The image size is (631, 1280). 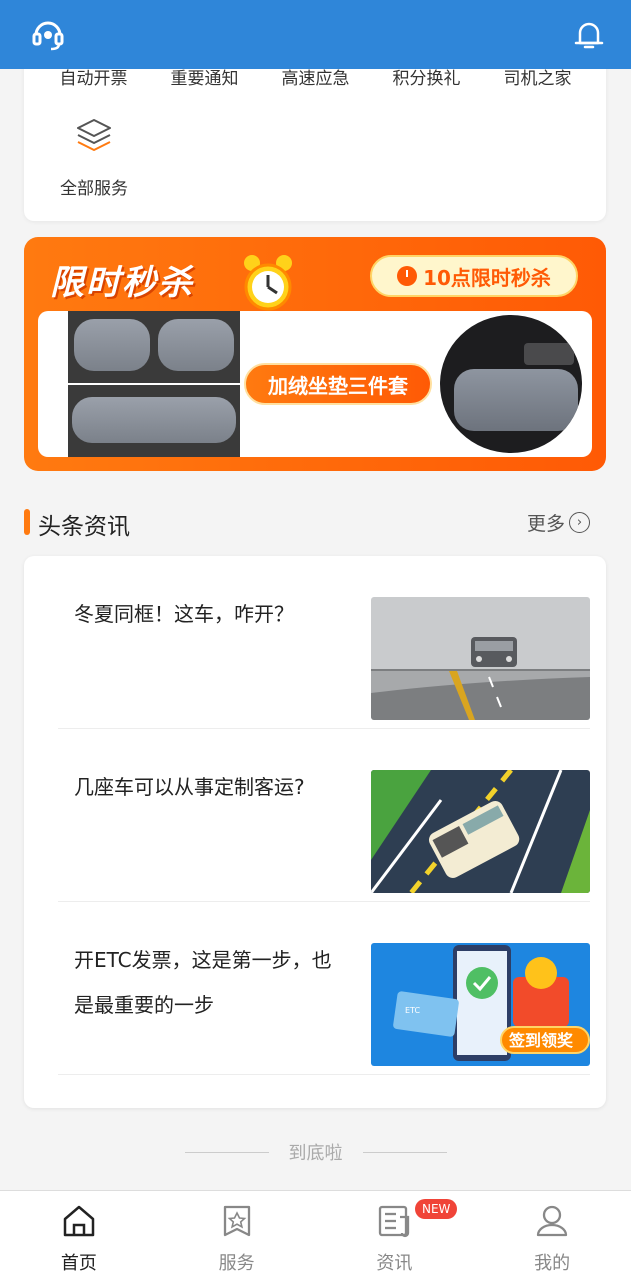 I want to click on banner-product-panel: 加绒坐垫三件套, so click(x=315, y=384).